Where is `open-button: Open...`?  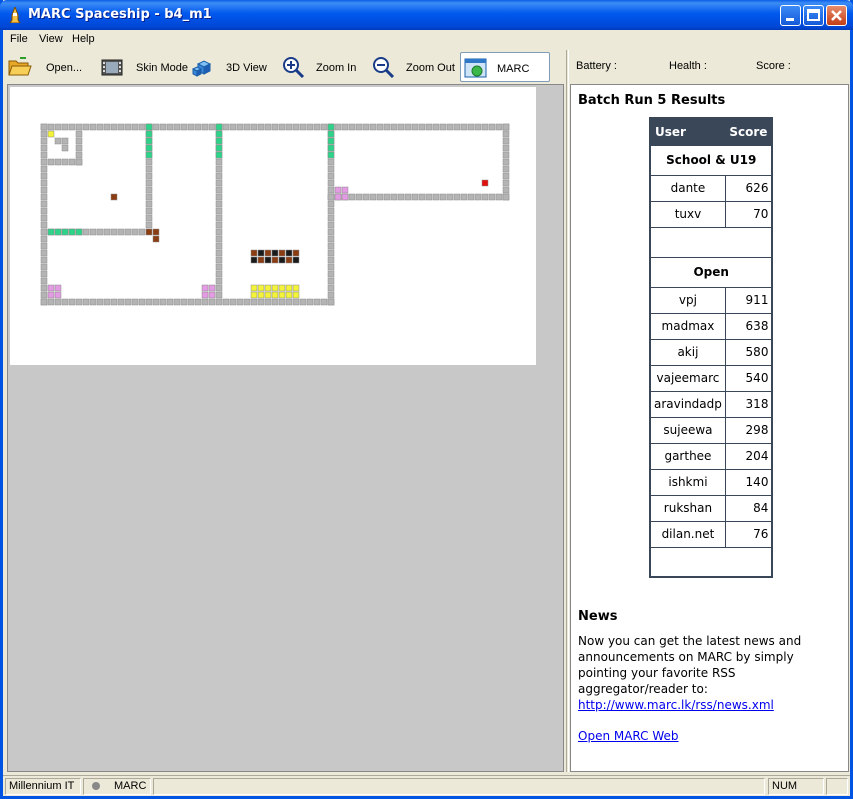 open-button: Open... is located at coordinates (49, 67).